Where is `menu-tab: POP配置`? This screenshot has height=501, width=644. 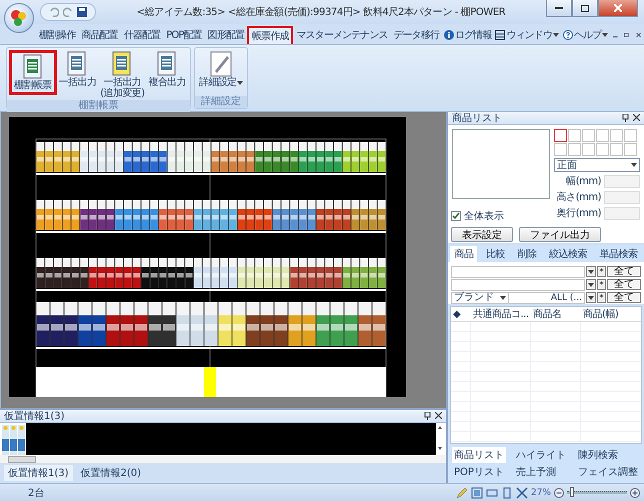 menu-tab: POP配置 is located at coordinates (184, 35).